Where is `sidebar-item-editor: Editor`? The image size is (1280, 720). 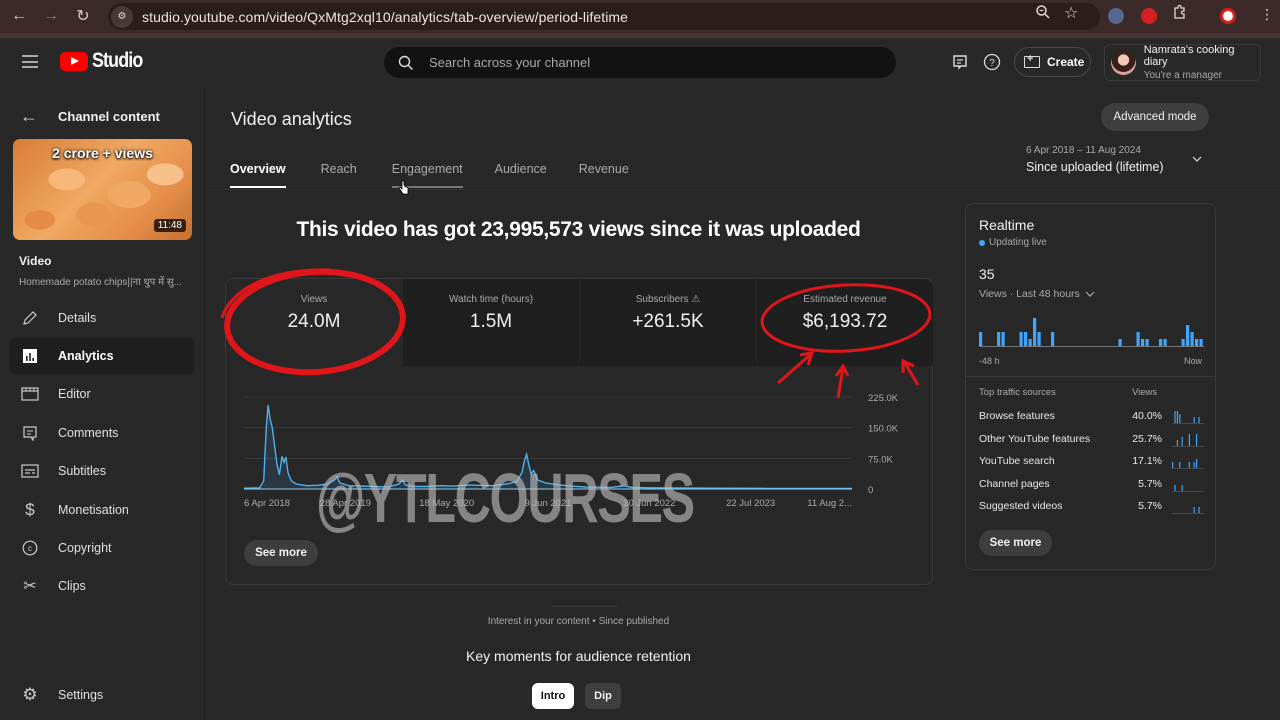 sidebar-item-editor: Editor is located at coordinates (102, 394).